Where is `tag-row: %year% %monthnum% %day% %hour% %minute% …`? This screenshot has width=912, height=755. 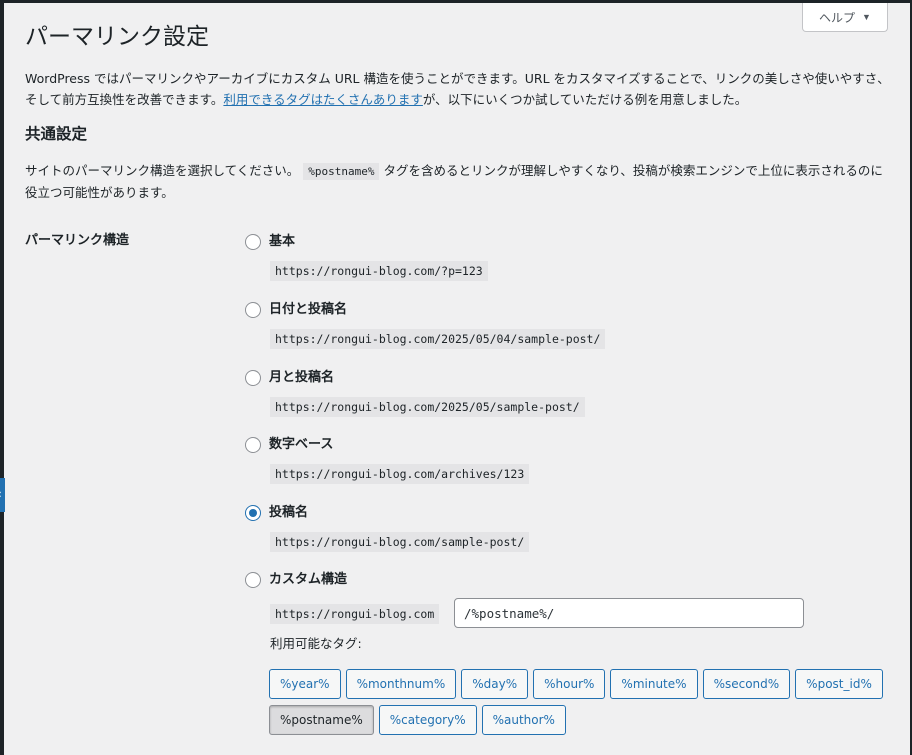
tag-row: %year% %monthnum% %day% %hour% %minute% … is located at coordinates (576, 684).